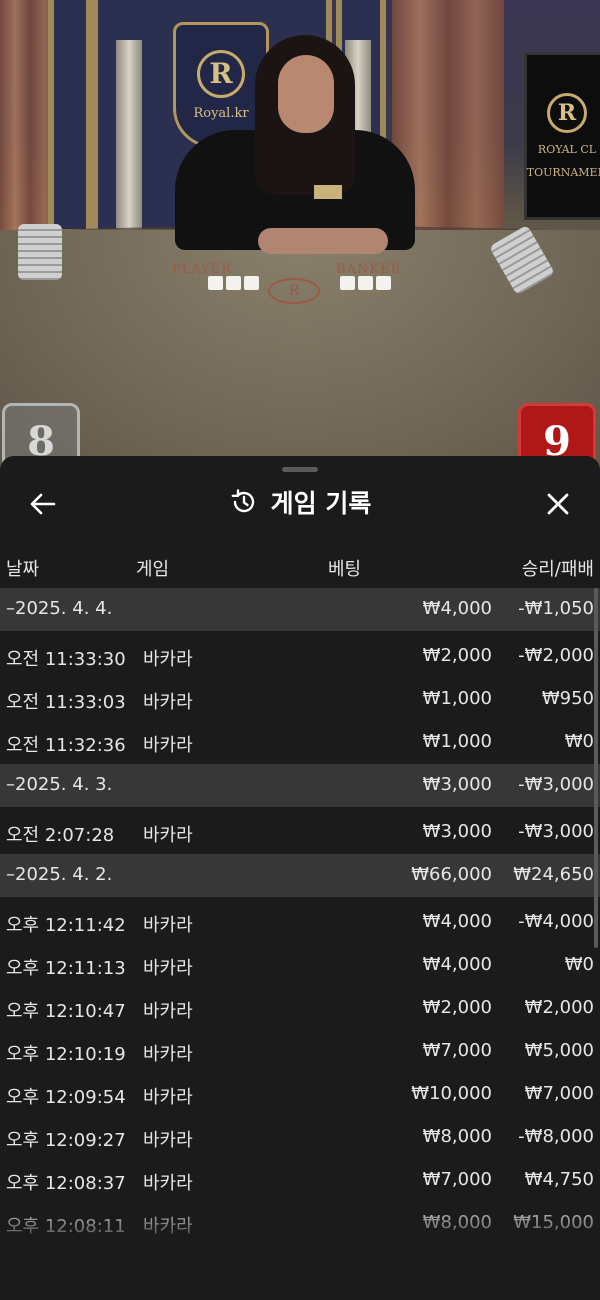  What do you see at coordinates (567, 698) in the screenshot?
I see `row-result: ₩950` at bounding box center [567, 698].